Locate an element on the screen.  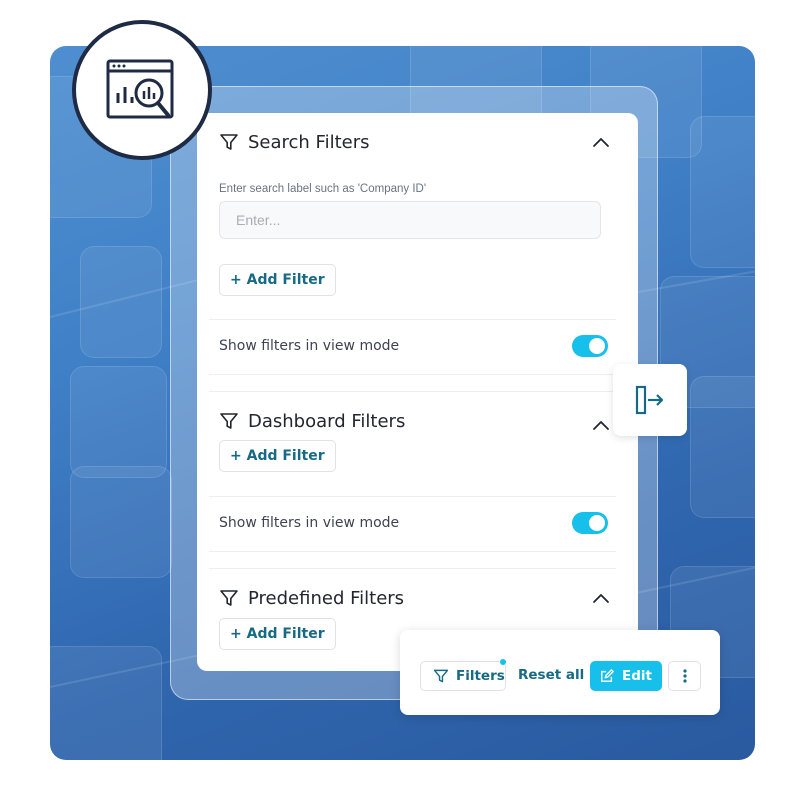
search-filters-header: Search Filters is located at coordinates (414, 142).